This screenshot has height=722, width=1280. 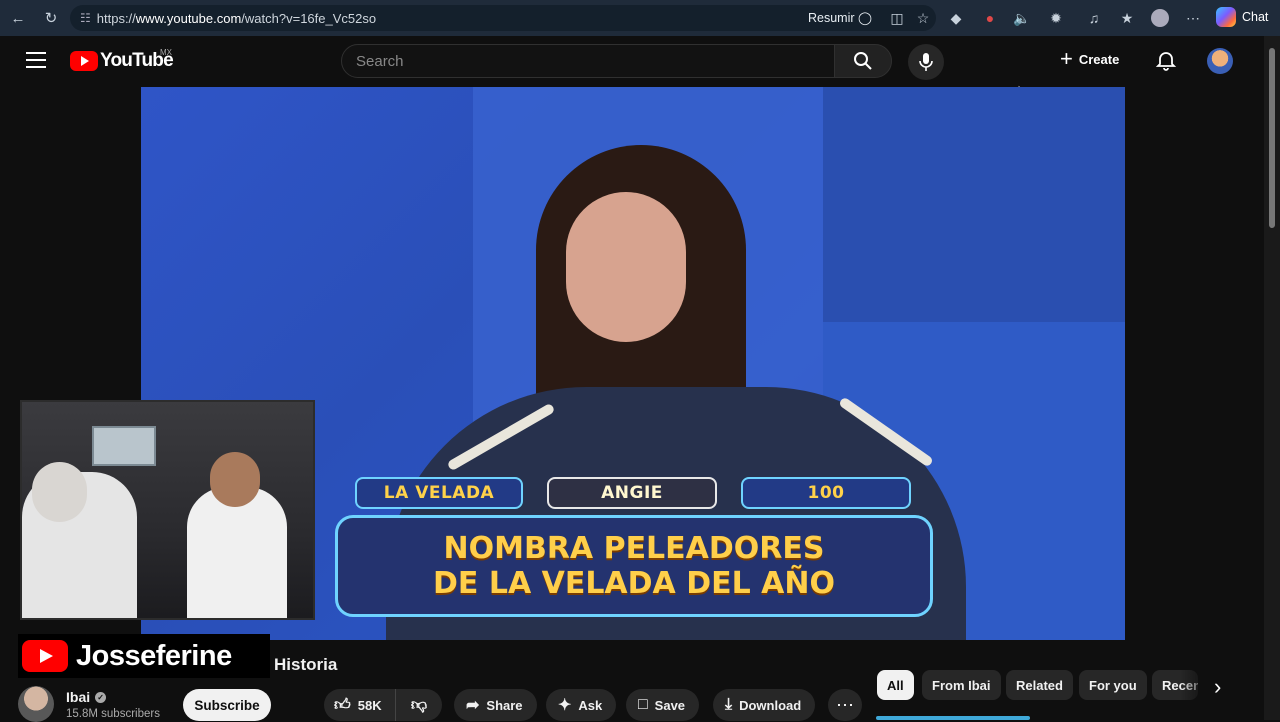 What do you see at coordinates (380, 61) in the screenshot?
I see `search-placeholder: Search` at bounding box center [380, 61].